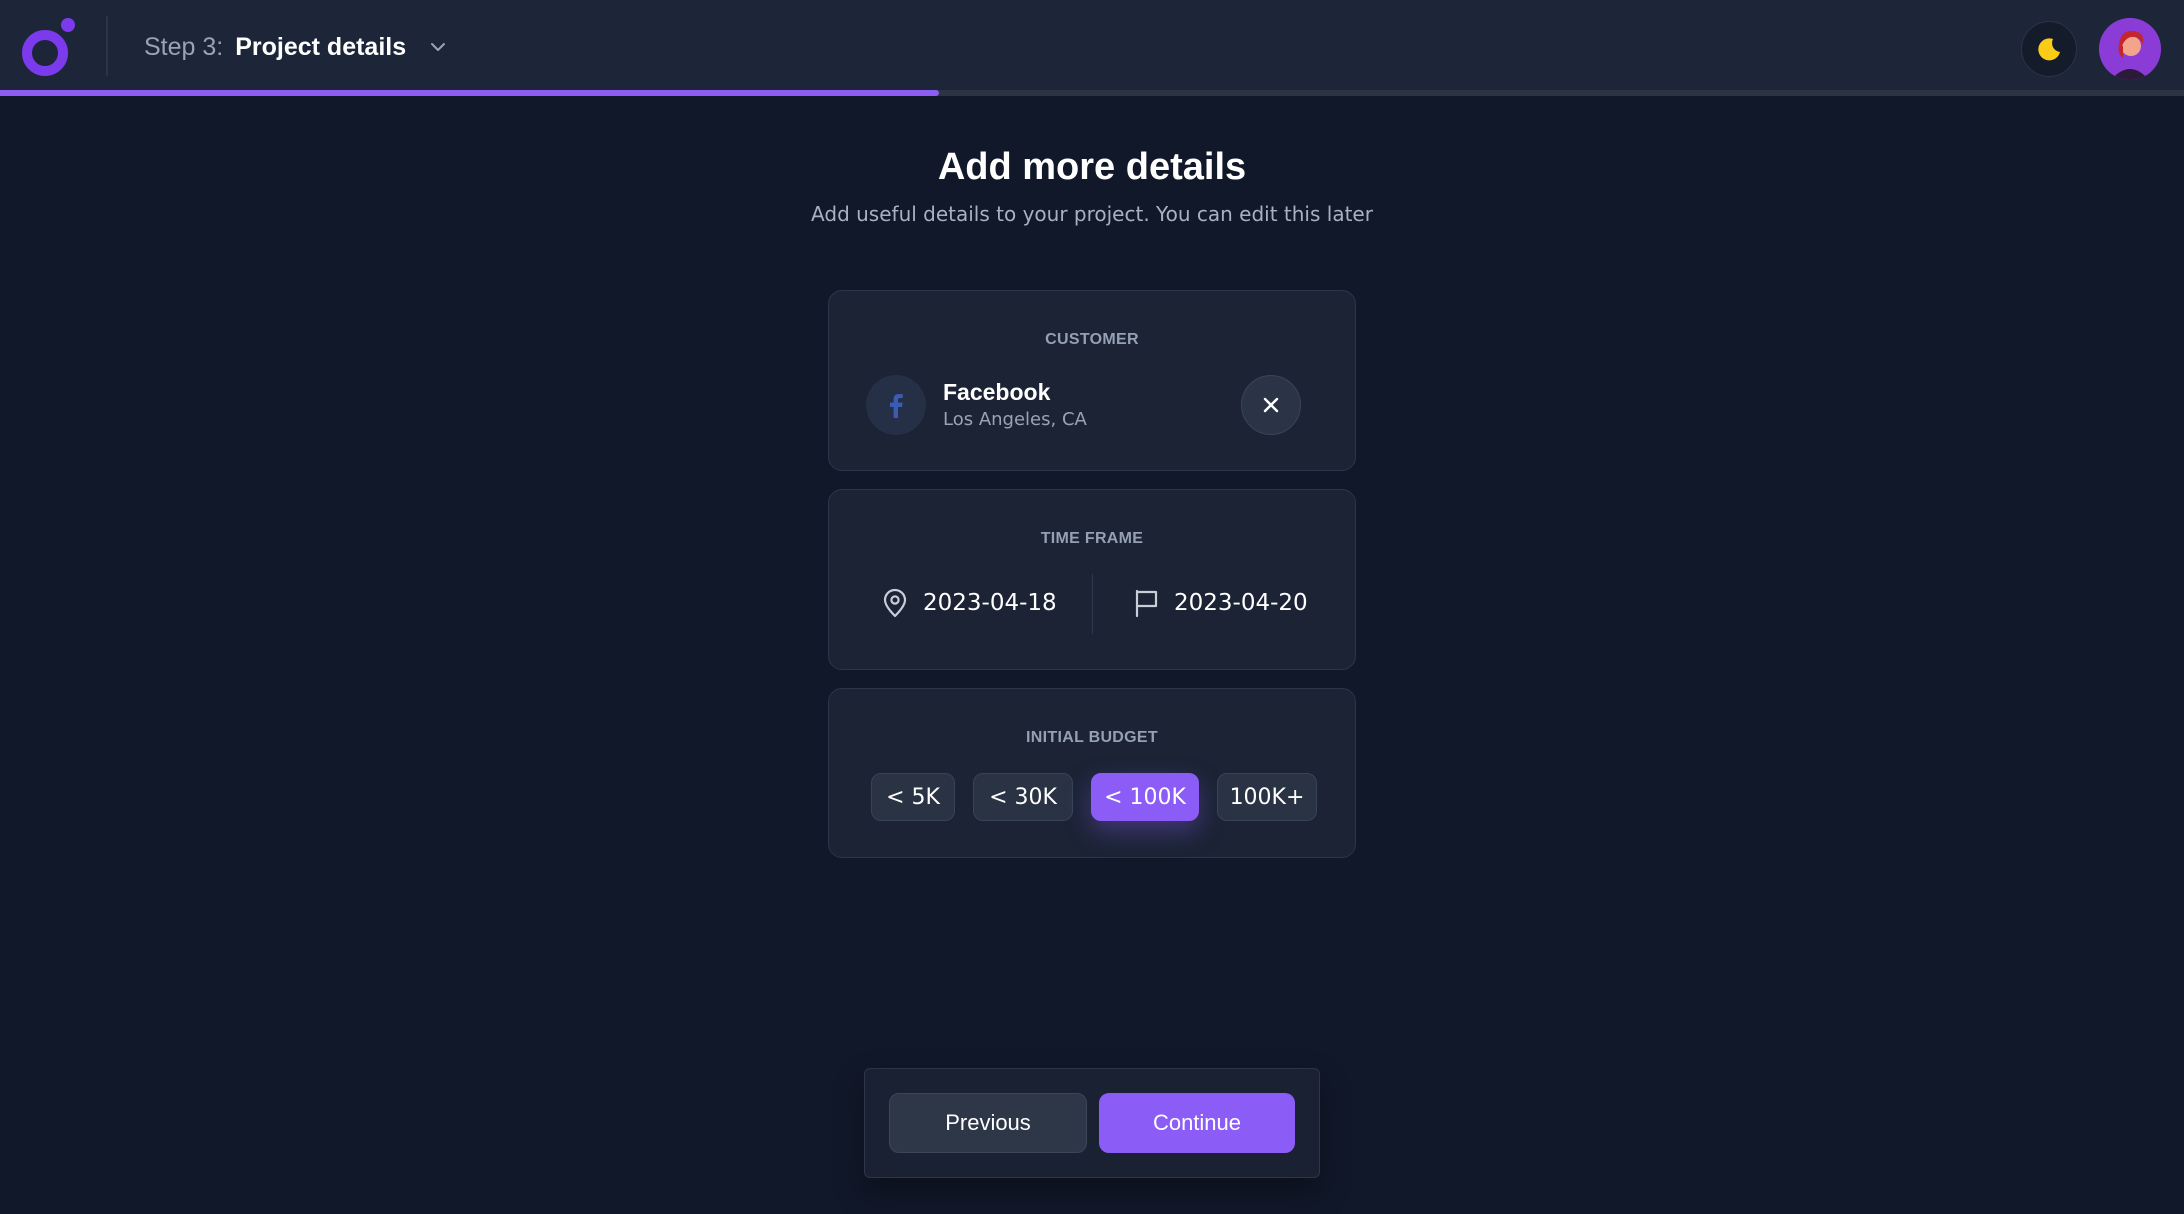 The width and height of the screenshot is (2184, 1214). What do you see at coordinates (1092, 737) in the screenshot?
I see `initial-budget-label: INITIAL BUDGET` at bounding box center [1092, 737].